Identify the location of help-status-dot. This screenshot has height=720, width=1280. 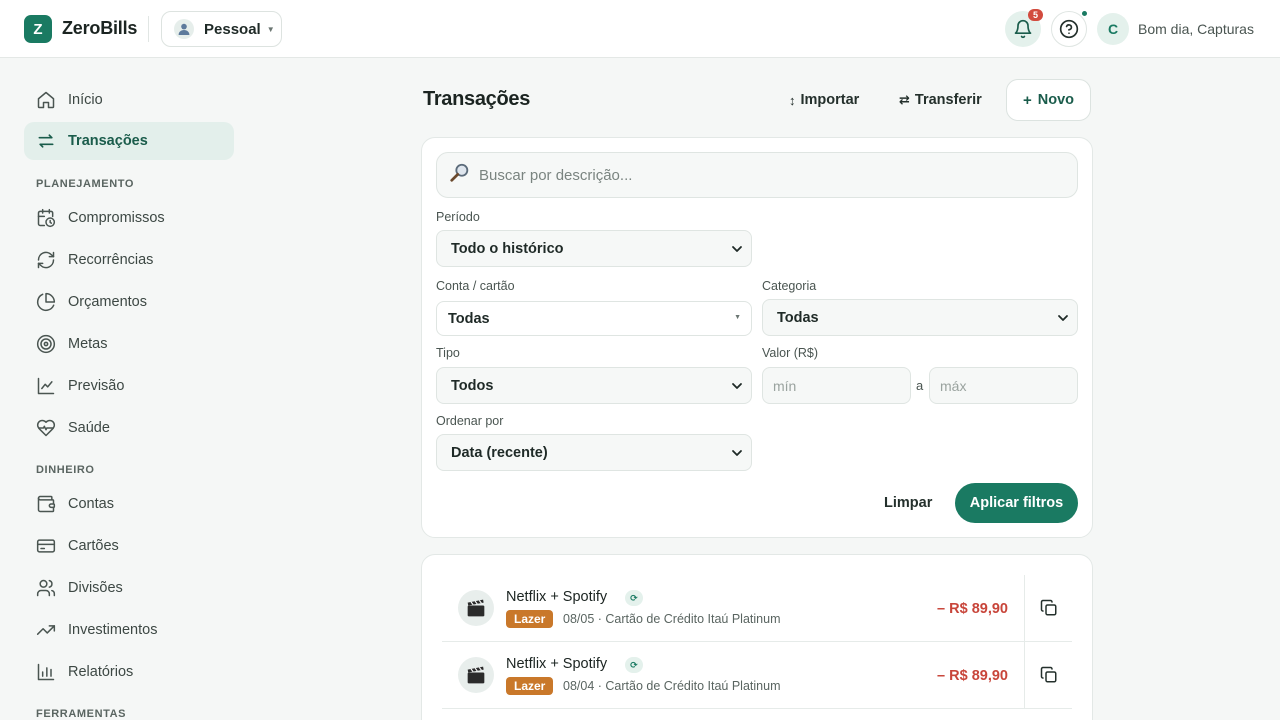
(1084, 13).